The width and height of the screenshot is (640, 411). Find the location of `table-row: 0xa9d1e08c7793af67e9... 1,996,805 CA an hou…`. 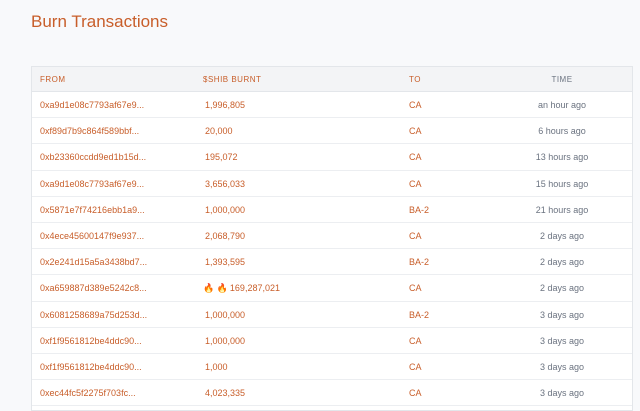

table-row: 0xa9d1e08c7793af67e9... 1,996,805 CA an hou… is located at coordinates (332, 105).